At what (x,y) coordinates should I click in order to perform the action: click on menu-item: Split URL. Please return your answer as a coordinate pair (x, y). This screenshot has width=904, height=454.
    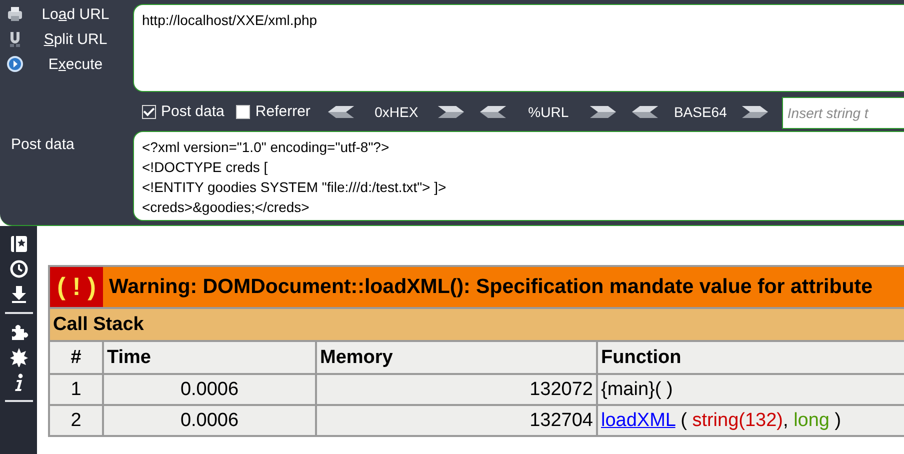
    Looking at the image, I should click on (82, 39).